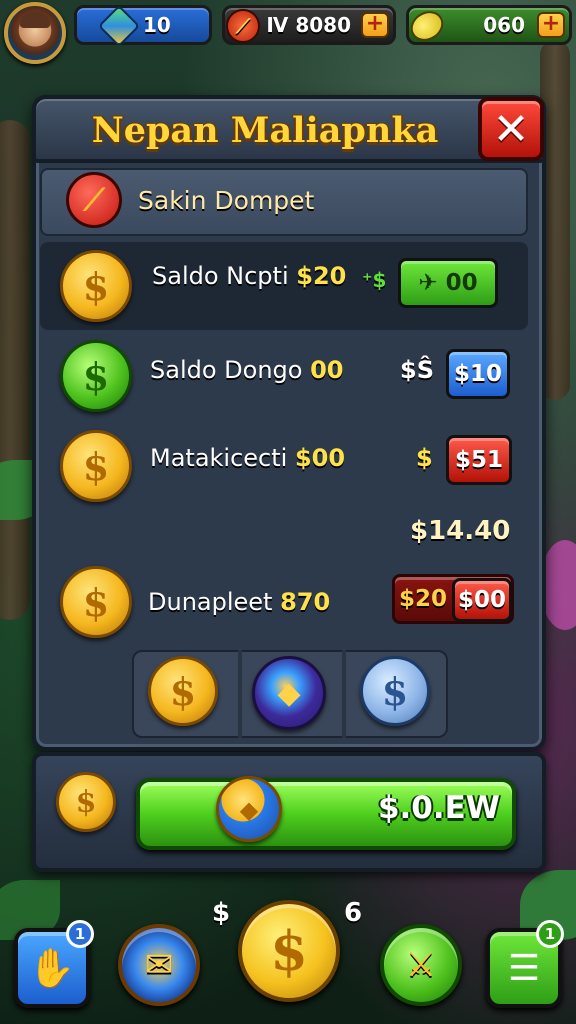  What do you see at coordinates (80, 934) in the screenshot?
I see `glove-badge: 1` at bounding box center [80, 934].